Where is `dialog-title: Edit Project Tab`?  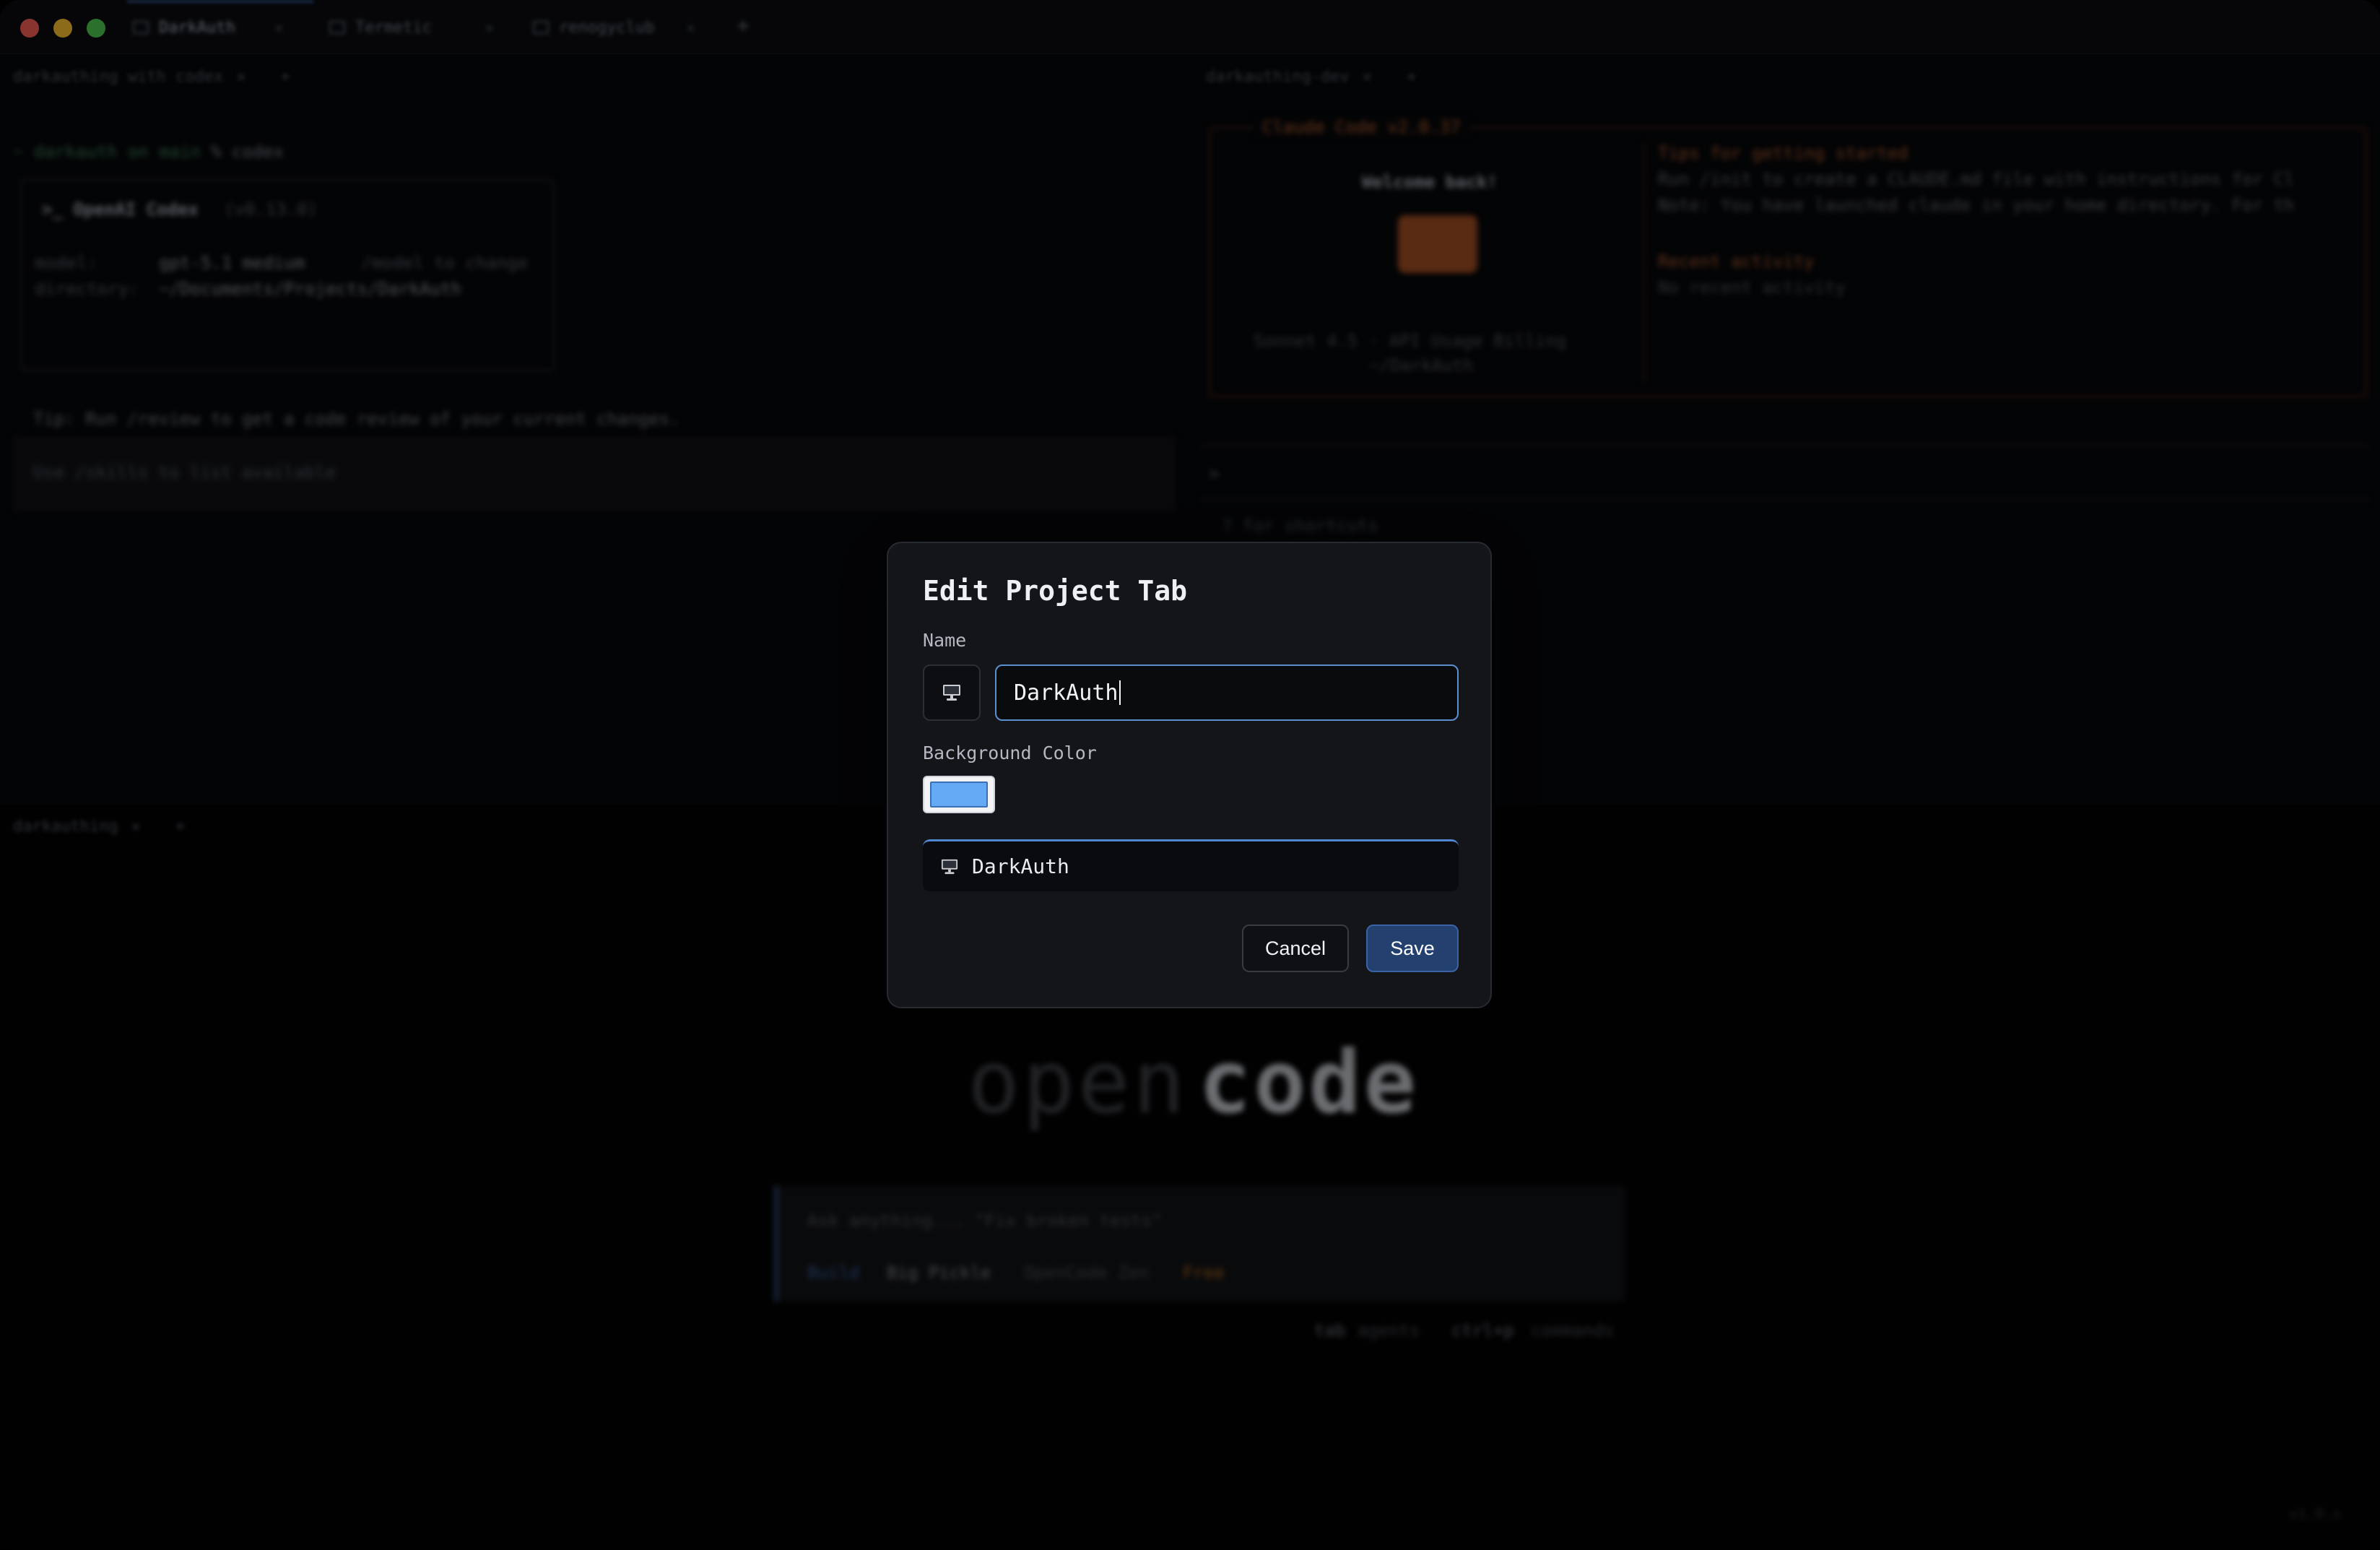
dialog-title: Edit Project Tab is located at coordinates (1055, 591).